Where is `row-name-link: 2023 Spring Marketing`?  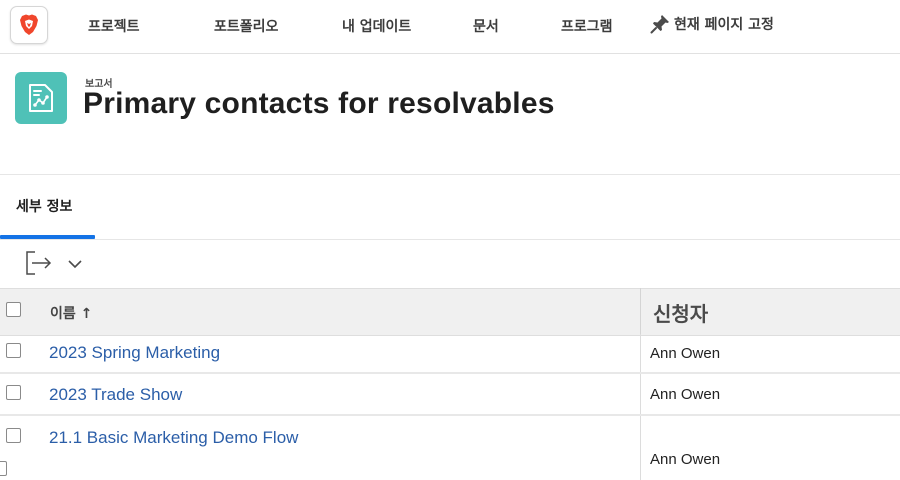
row-name-link: 2023 Spring Marketing is located at coordinates (134, 353).